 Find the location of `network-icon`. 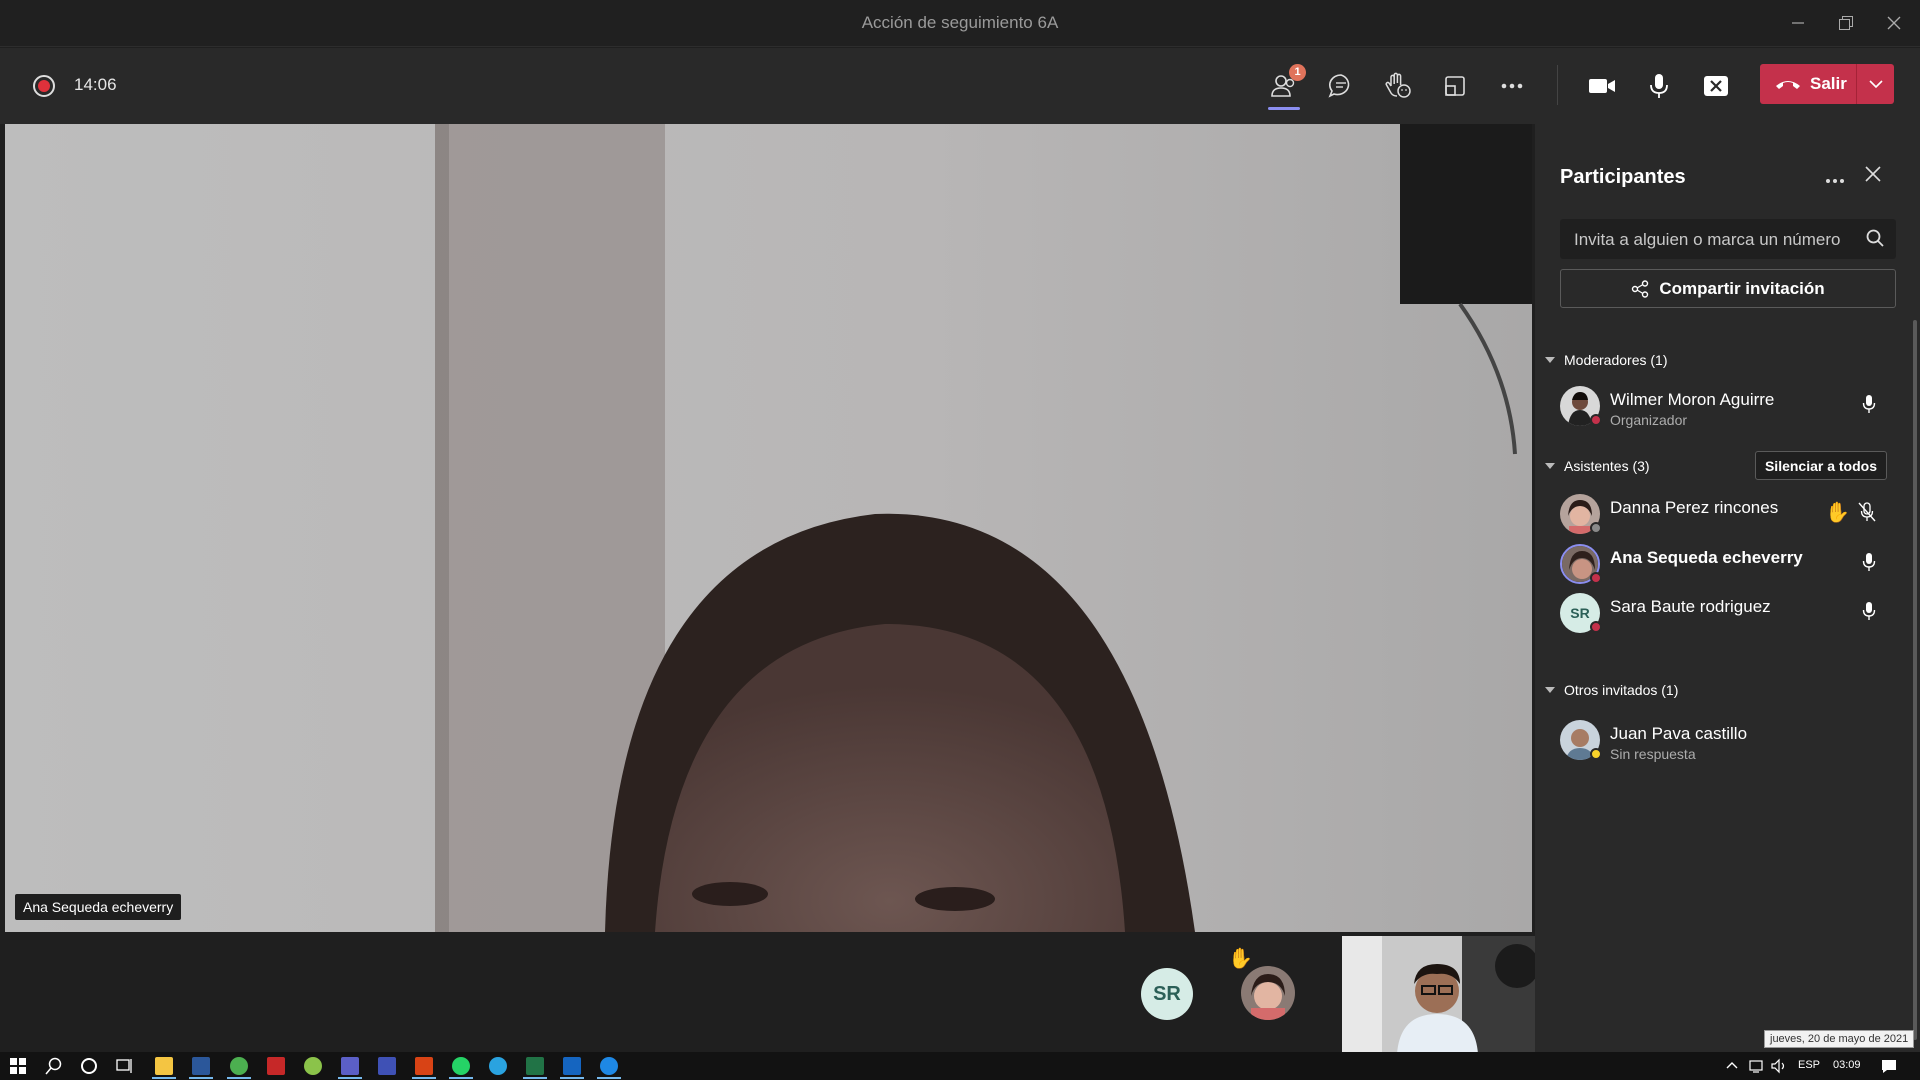

network-icon is located at coordinates (1757, 1066).